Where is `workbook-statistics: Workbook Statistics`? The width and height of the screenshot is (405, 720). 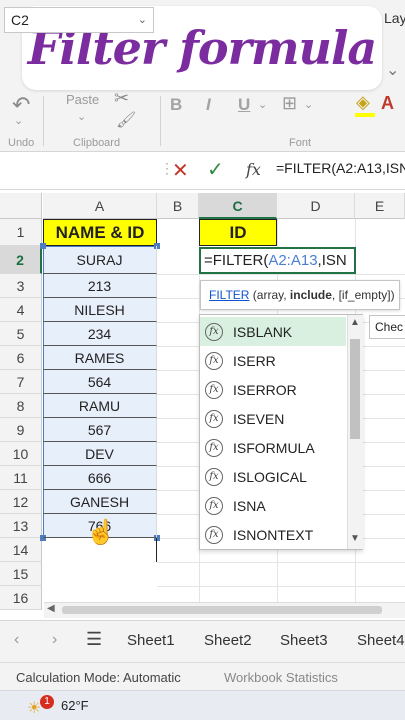
workbook-statistics: Workbook Statistics is located at coordinates (281, 677).